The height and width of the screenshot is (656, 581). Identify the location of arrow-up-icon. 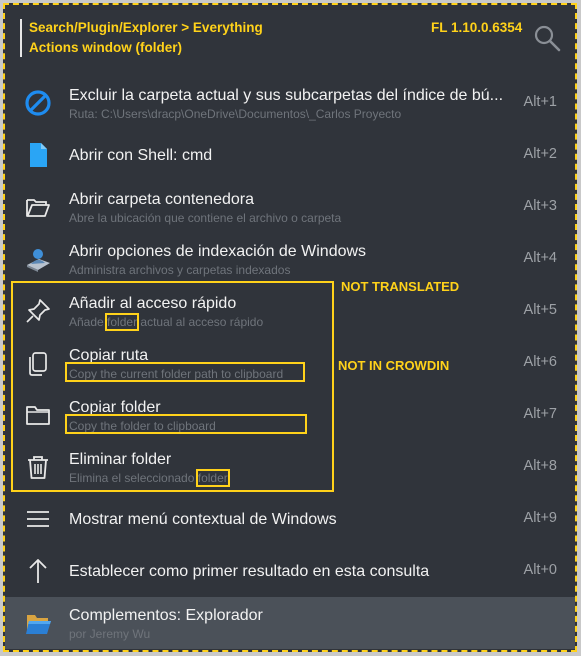
(38, 571).